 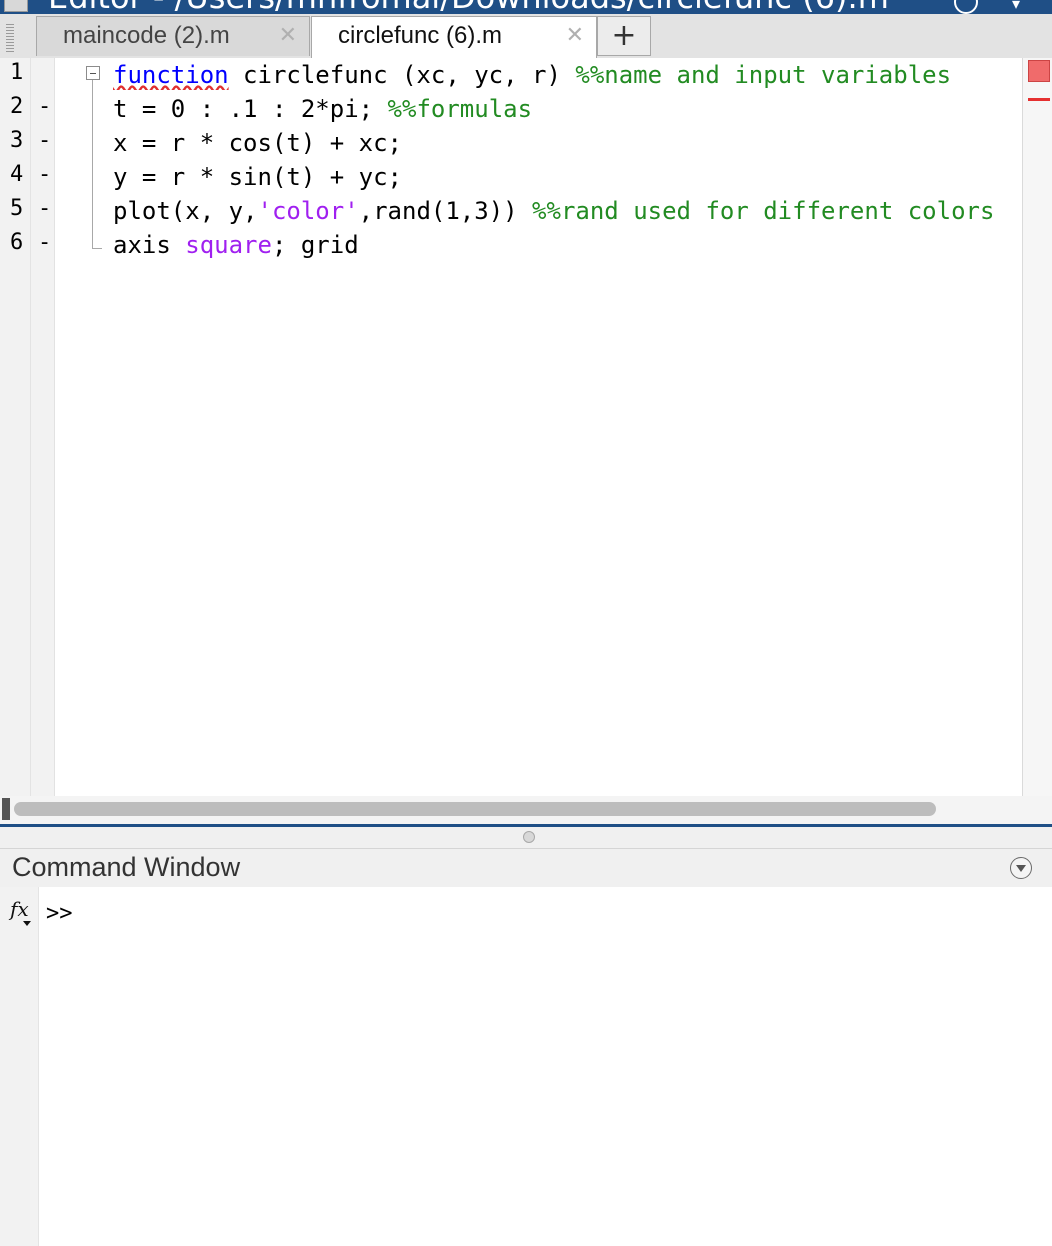 What do you see at coordinates (17, 140) in the screenshot?
I see `line-number: 3` at bounding box center [17, 140].